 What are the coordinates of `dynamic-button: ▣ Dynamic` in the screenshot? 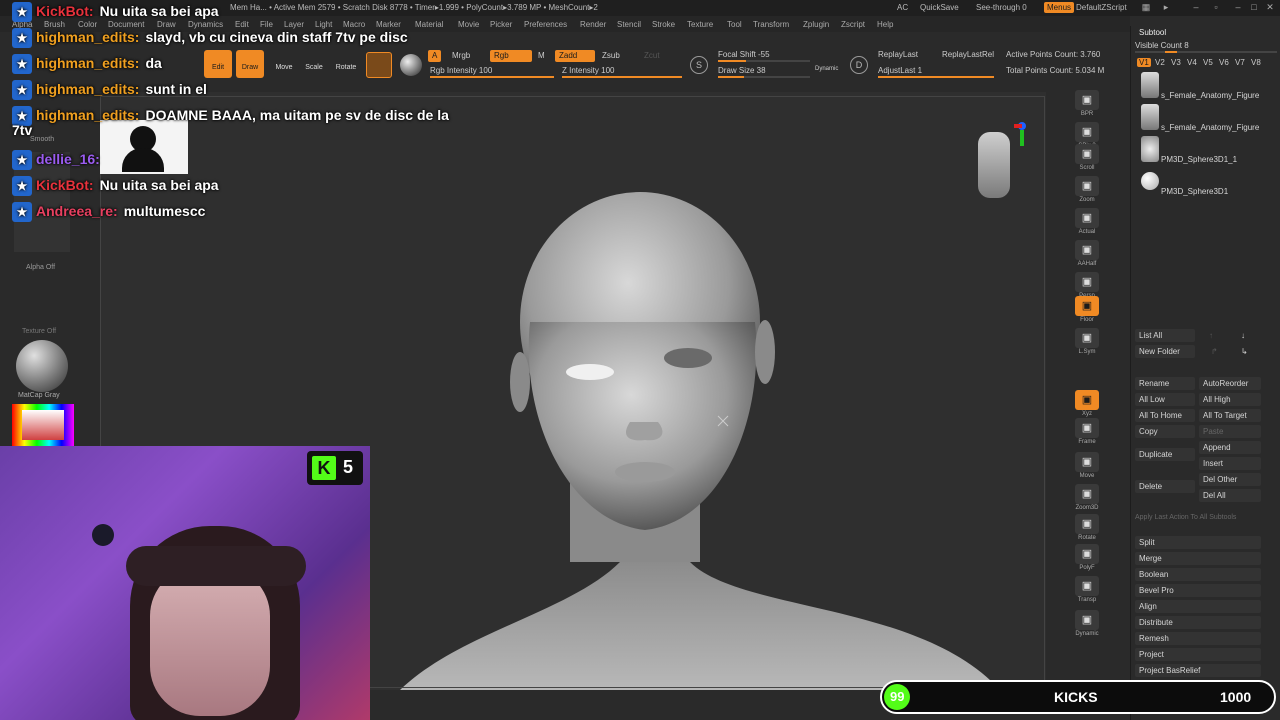 It's located at (1087, 623).